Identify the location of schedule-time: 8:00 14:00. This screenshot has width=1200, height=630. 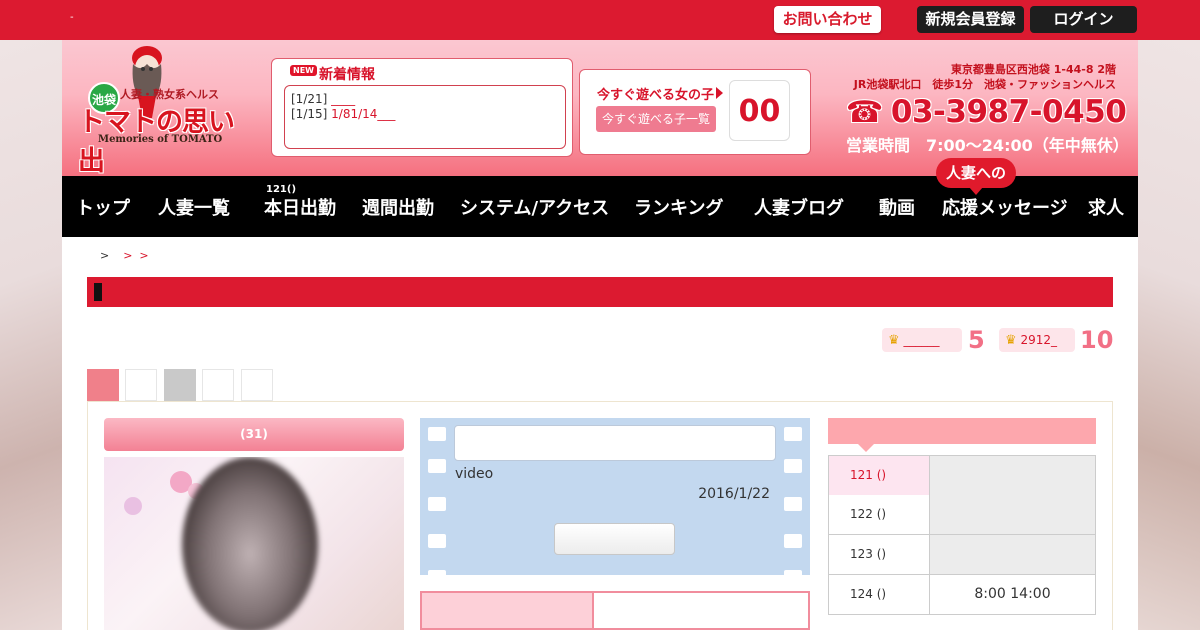
(1012, 594).